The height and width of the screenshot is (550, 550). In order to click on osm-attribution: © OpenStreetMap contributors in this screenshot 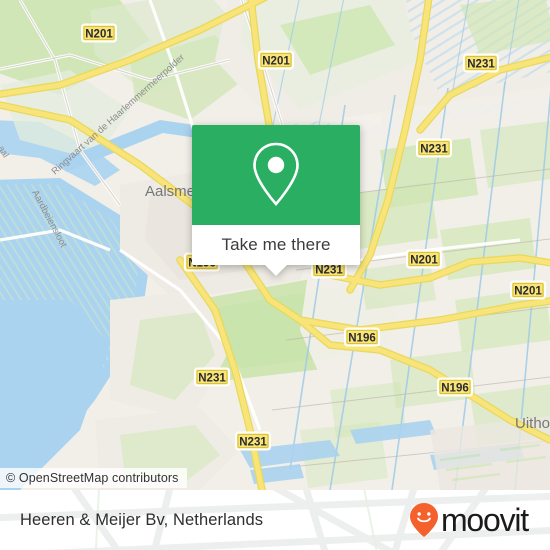, I will do `click(93, 478)`.